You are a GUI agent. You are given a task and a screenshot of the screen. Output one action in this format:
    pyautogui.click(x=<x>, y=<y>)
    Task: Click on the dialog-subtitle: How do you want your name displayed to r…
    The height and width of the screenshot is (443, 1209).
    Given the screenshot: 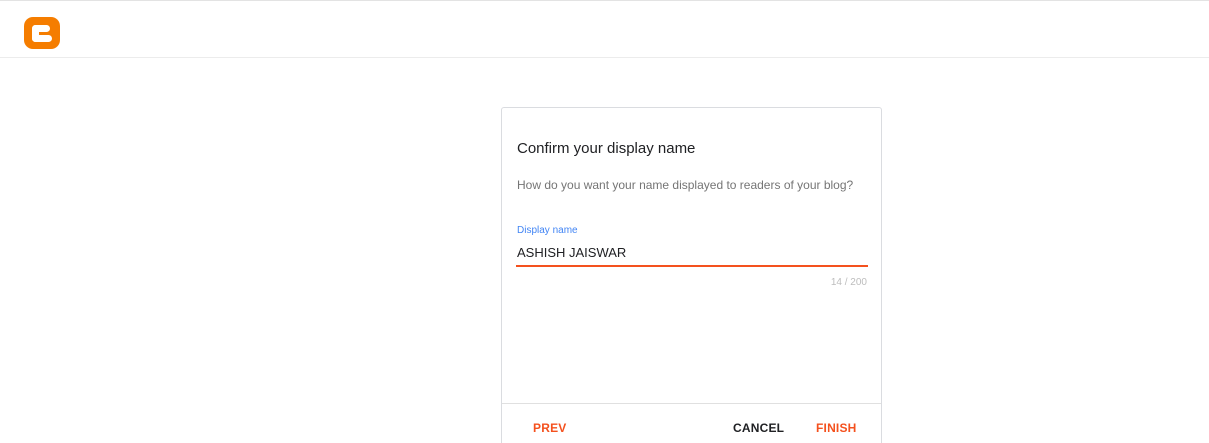 What is the action you would take?
    pyautogui.click(x=685, y=185)
    